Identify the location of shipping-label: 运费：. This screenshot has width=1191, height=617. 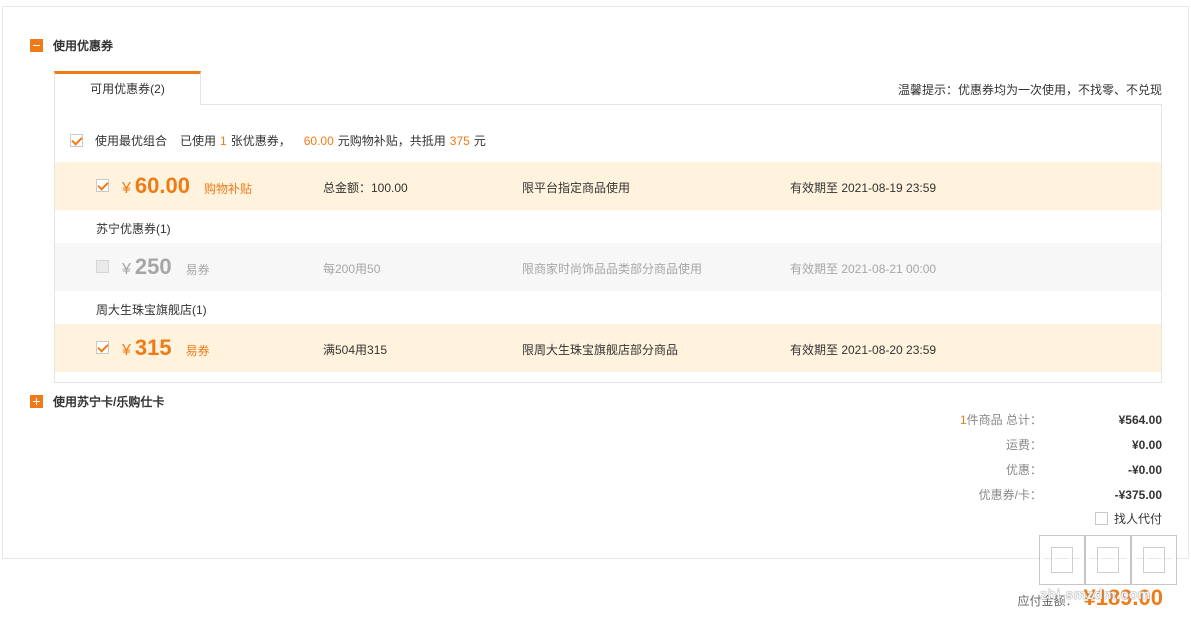
(1023, 445).